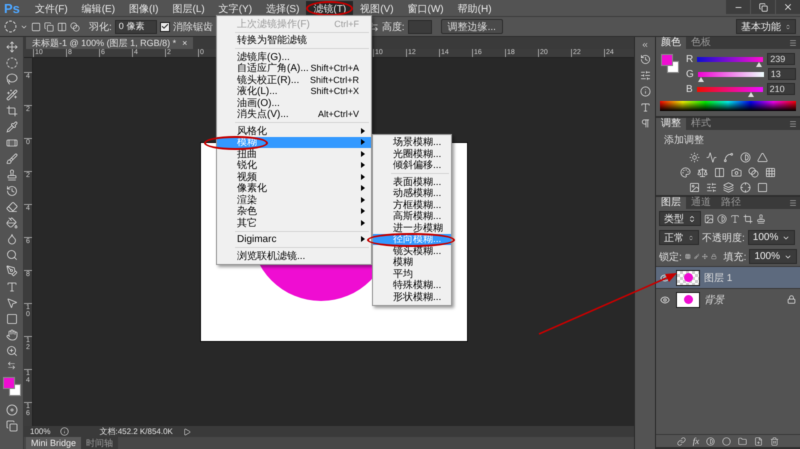  What do you see at coordinates (12, 287) in the screenshot?
I see `text-tool-icon` at bounding box center [12, 287].